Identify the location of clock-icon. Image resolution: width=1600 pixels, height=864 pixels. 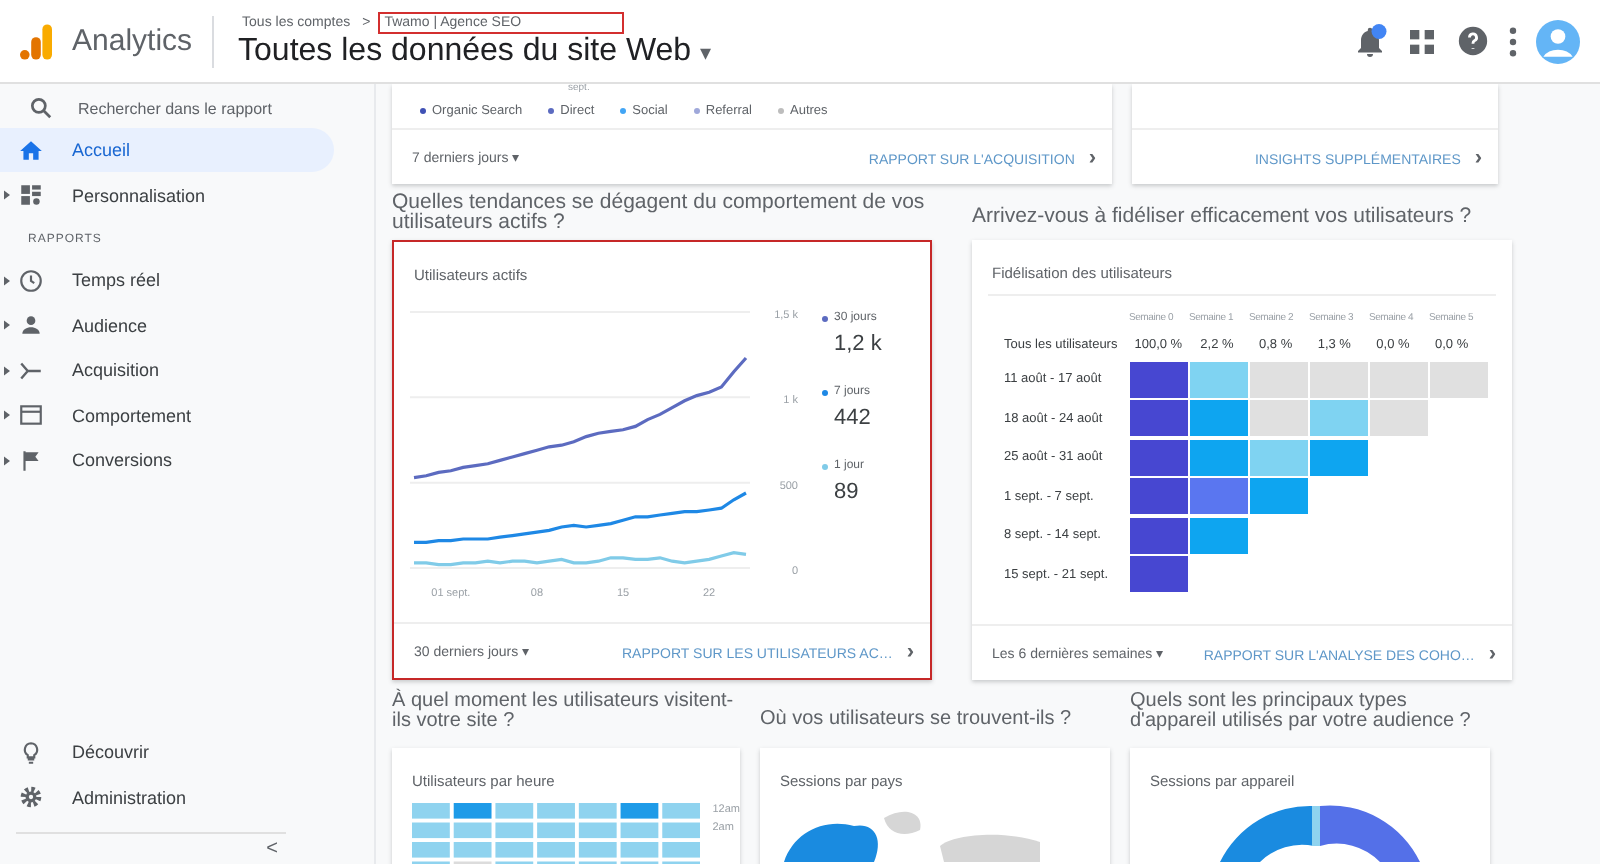
(31, 280).